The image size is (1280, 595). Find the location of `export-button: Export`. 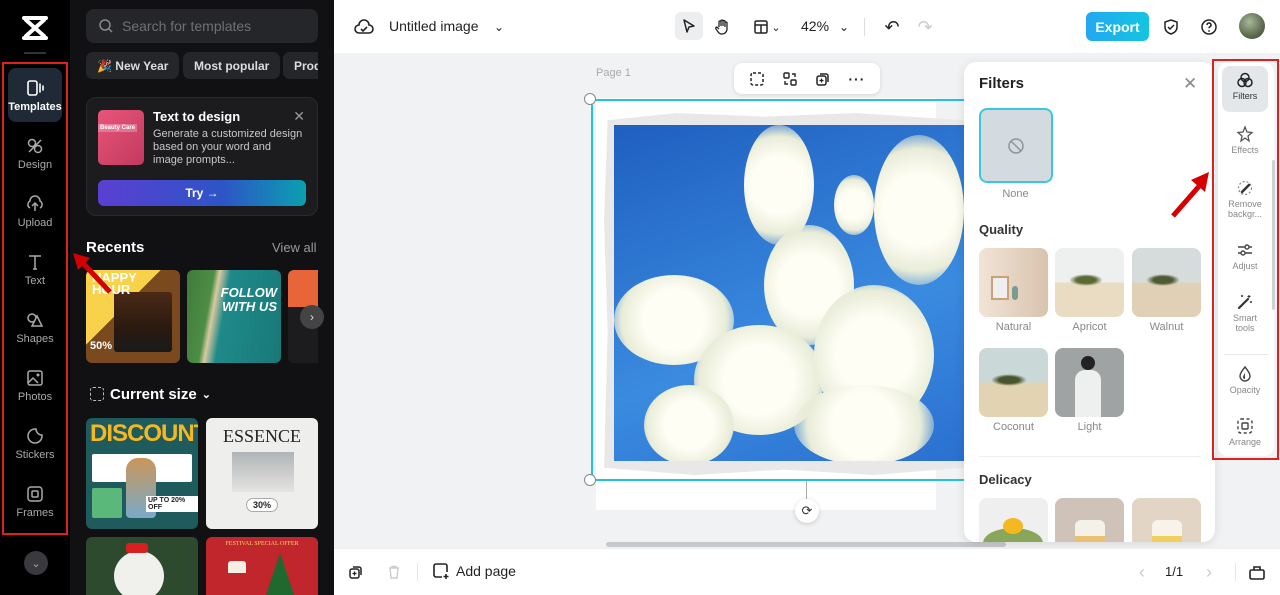

export-button: Export is located at coordinates (1117, 26).